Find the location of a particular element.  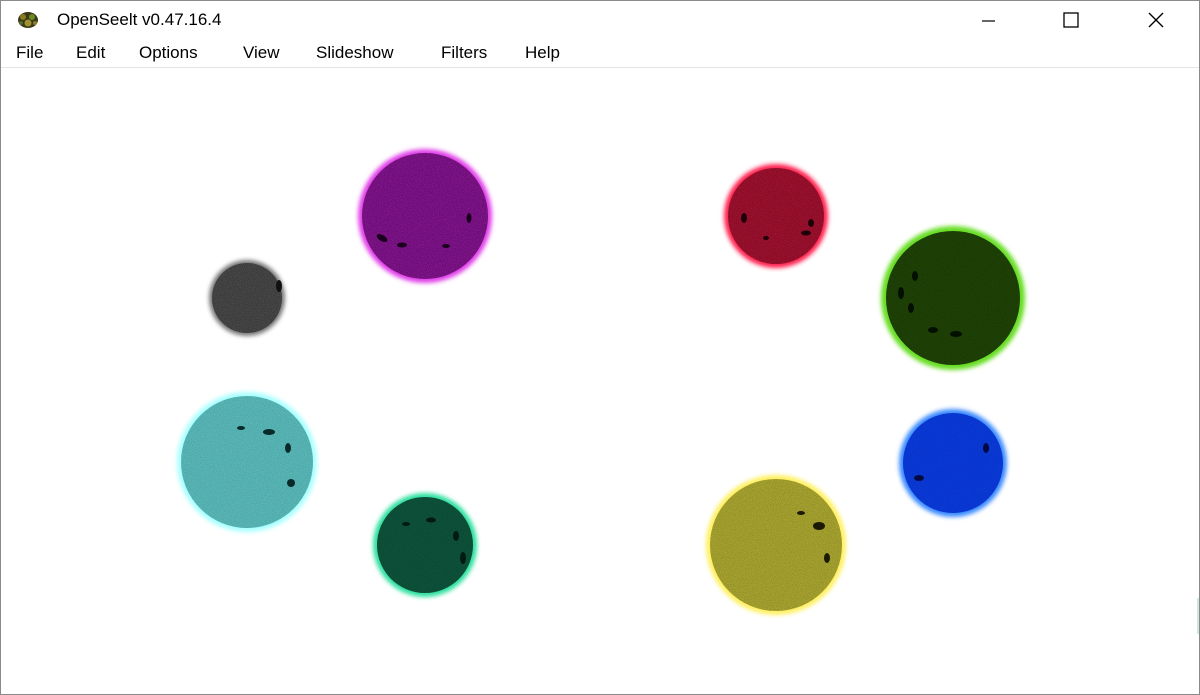

teal-sphere is located at coordinates (425, 545).